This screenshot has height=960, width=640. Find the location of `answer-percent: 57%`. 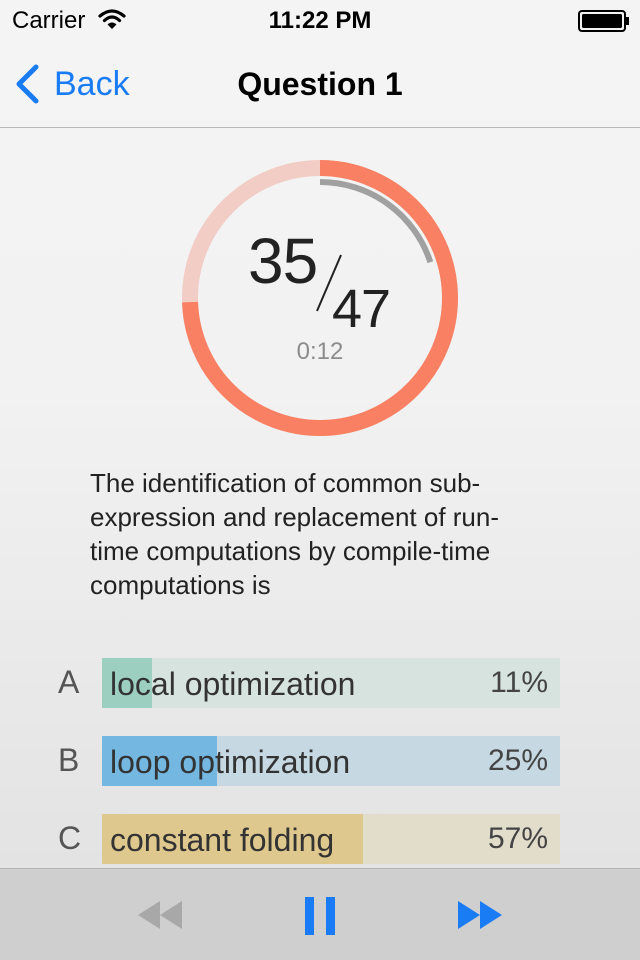

answer-percent: 57% is located at coordinates (517, 838).